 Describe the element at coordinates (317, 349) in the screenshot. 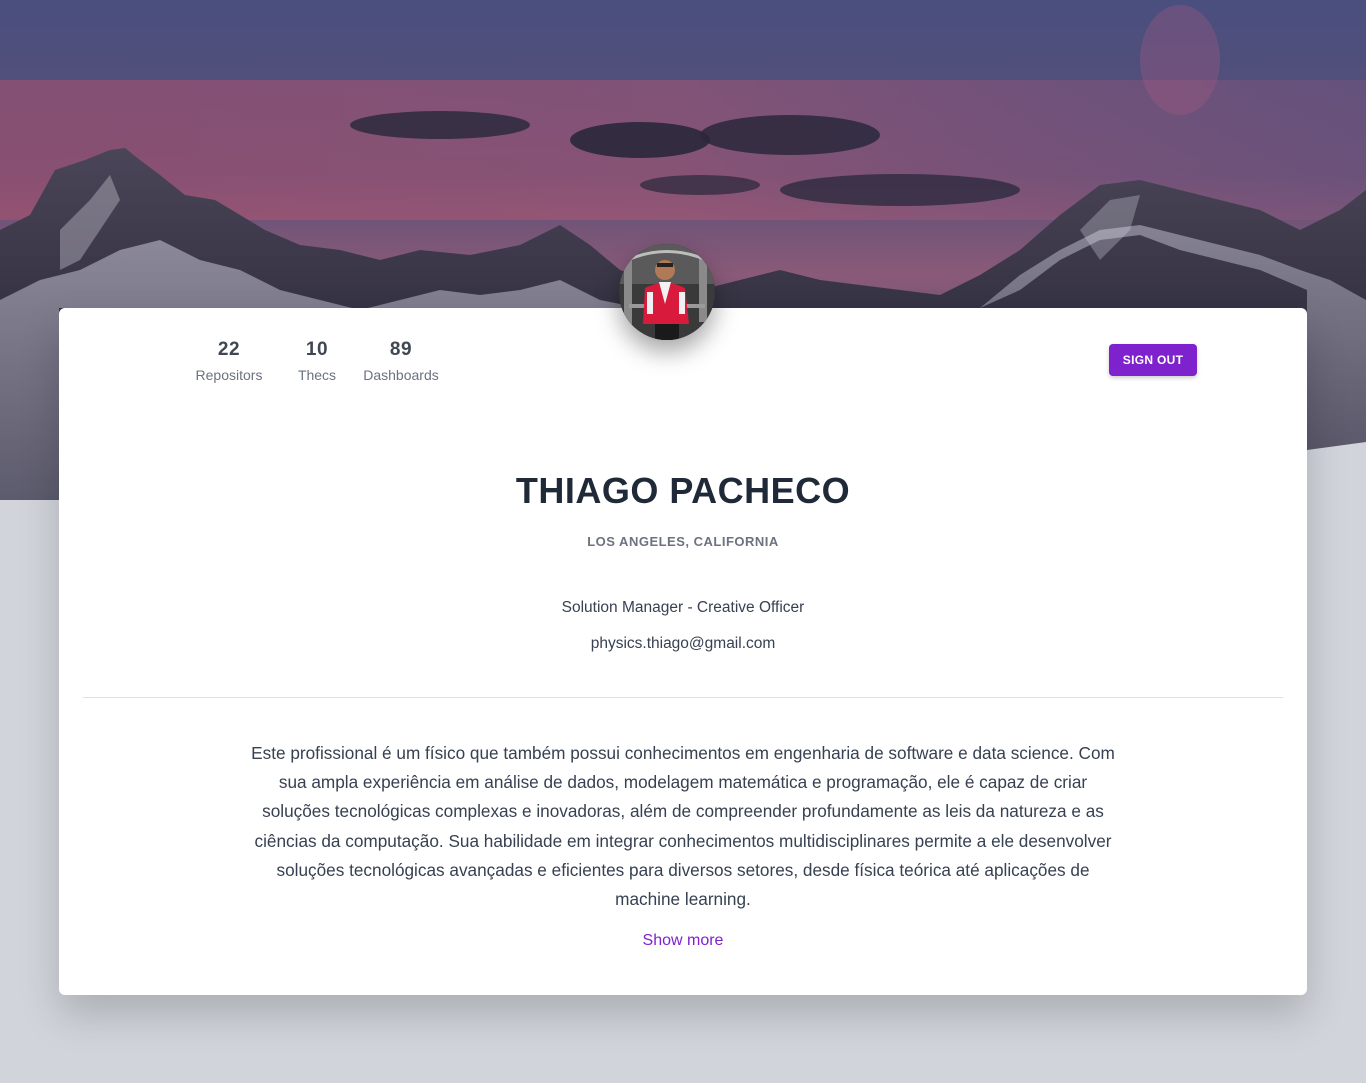

I see `stat-value: 10` at that location.